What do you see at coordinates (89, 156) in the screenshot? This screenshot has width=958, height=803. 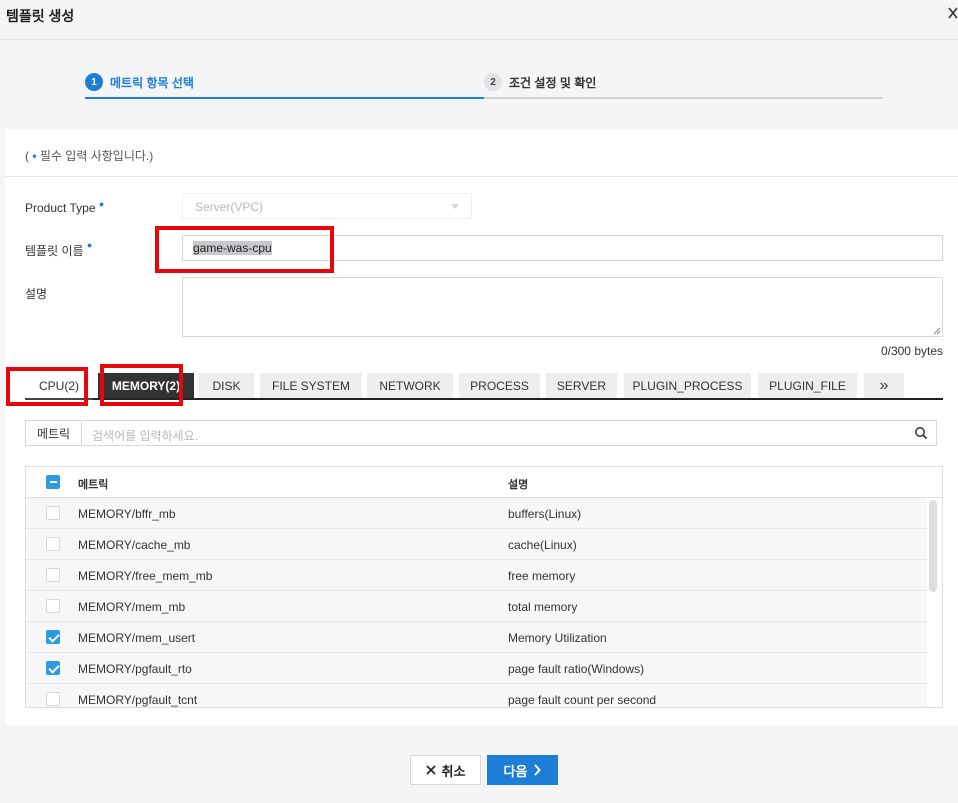 I see `required-note: ( • 필수 입력 사항입니다.)` at bounding box center [89, 156].